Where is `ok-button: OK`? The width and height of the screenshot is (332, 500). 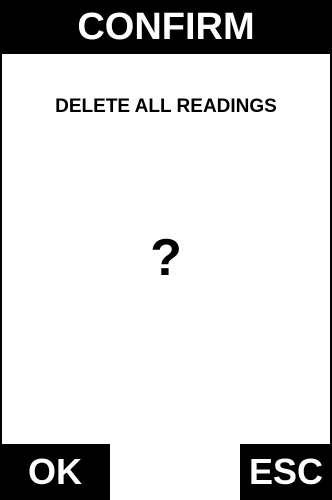
ok-button: OK is located at coordinates (55, 472).